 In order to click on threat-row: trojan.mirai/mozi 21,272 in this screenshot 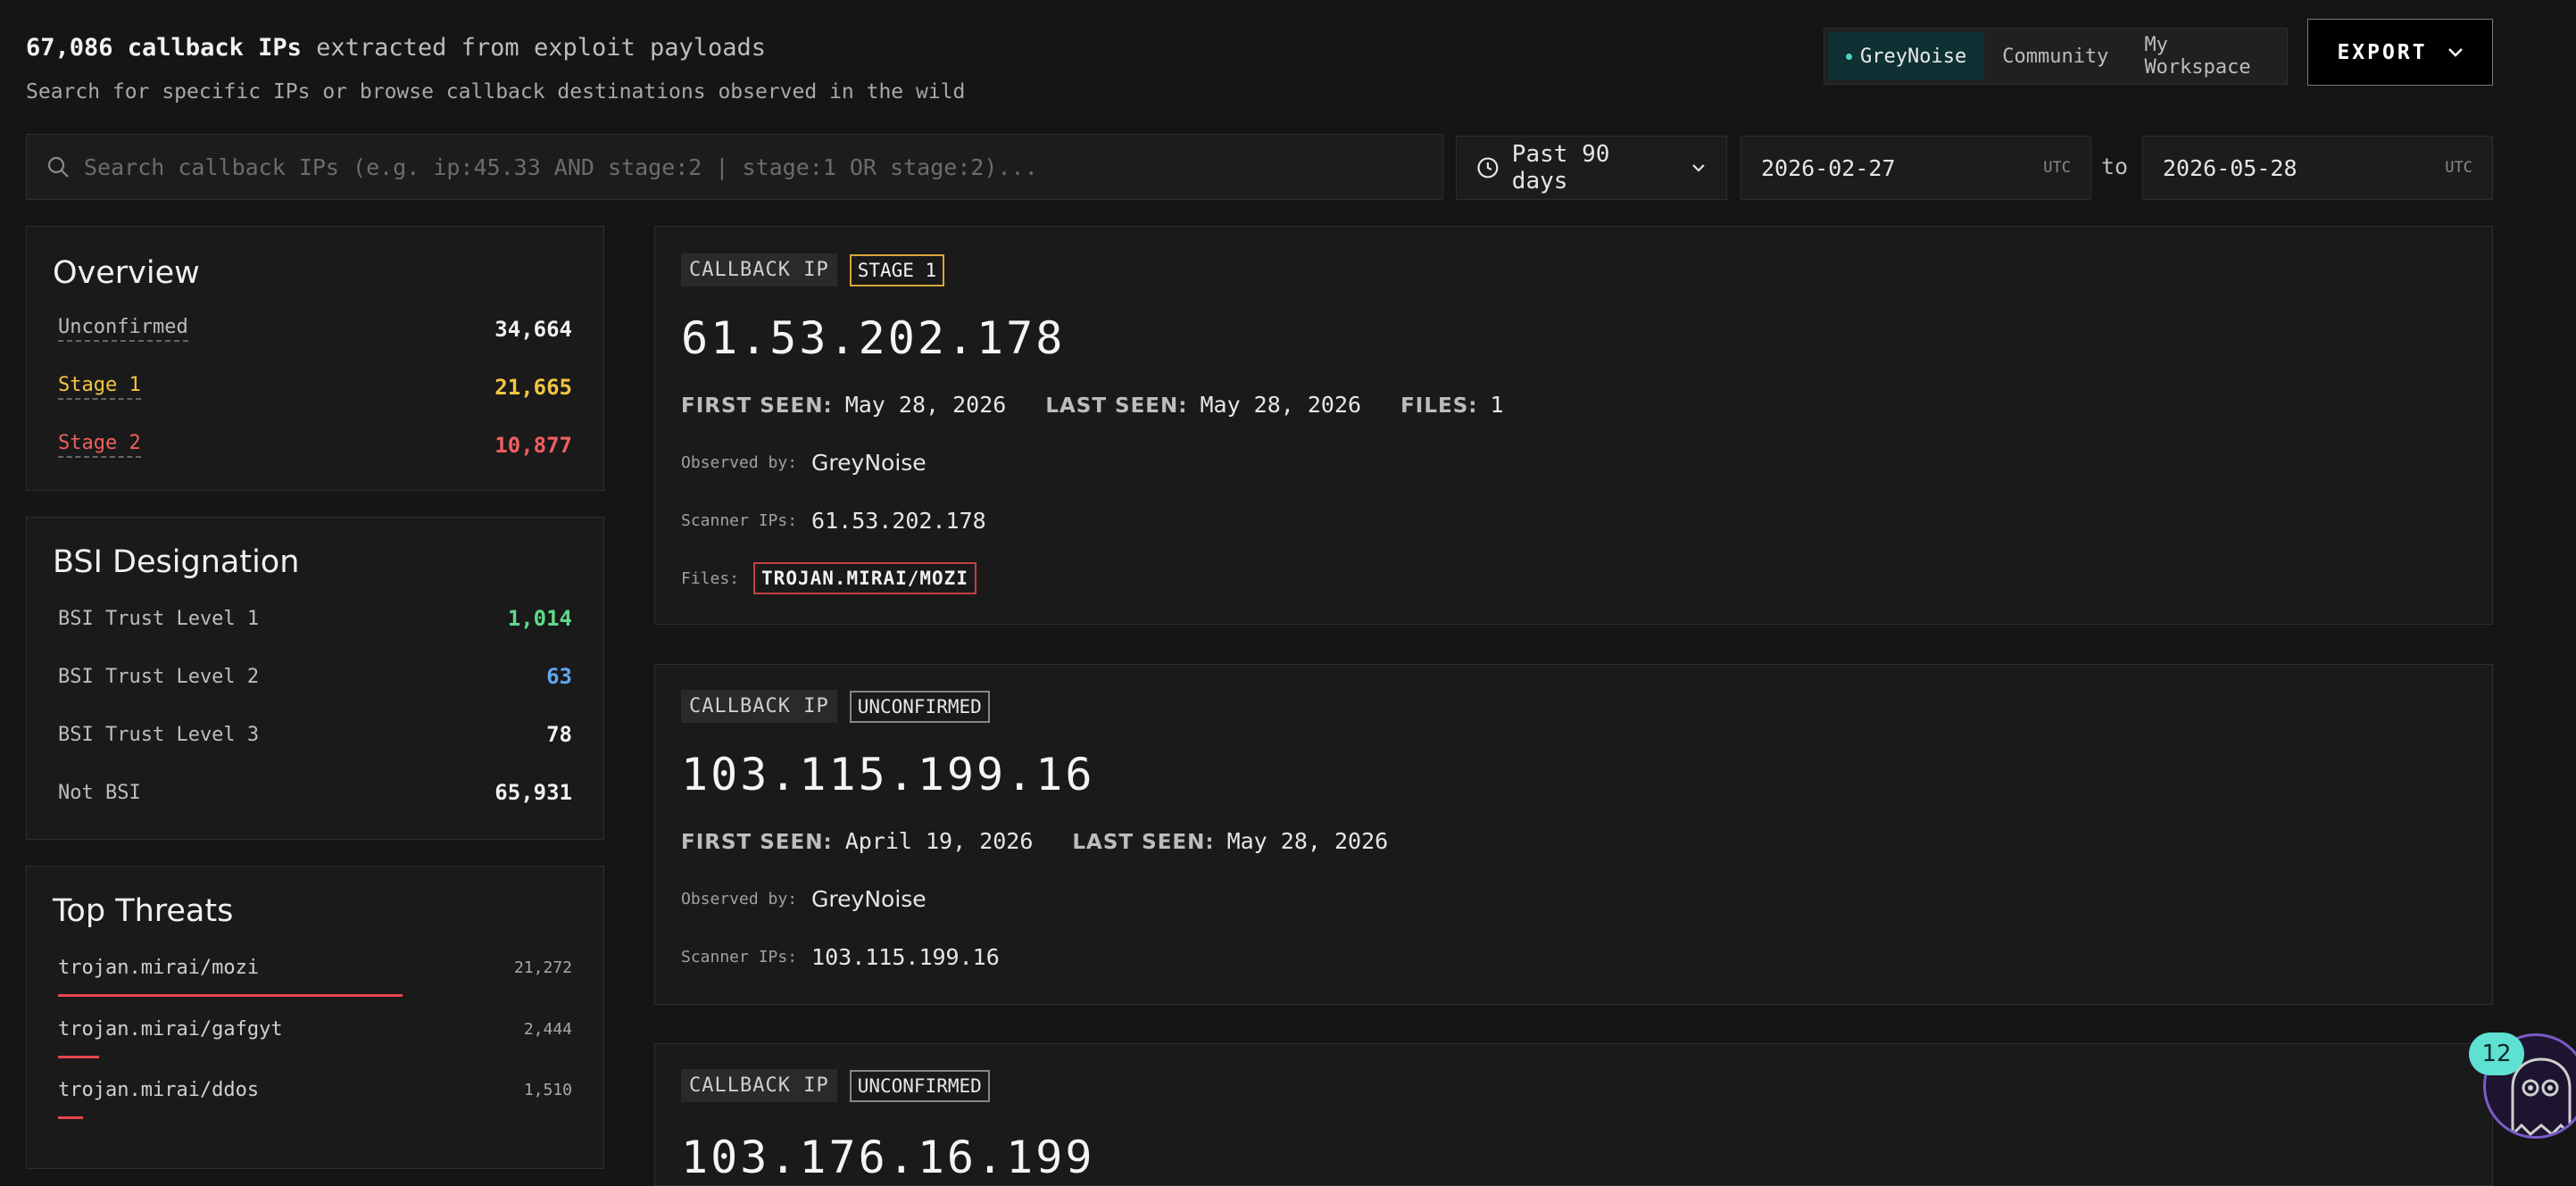, I will do `click(315, 968)`.